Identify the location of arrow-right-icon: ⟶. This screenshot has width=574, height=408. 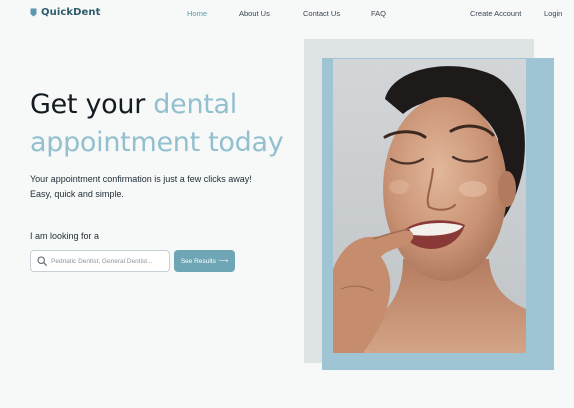
(223, 261).